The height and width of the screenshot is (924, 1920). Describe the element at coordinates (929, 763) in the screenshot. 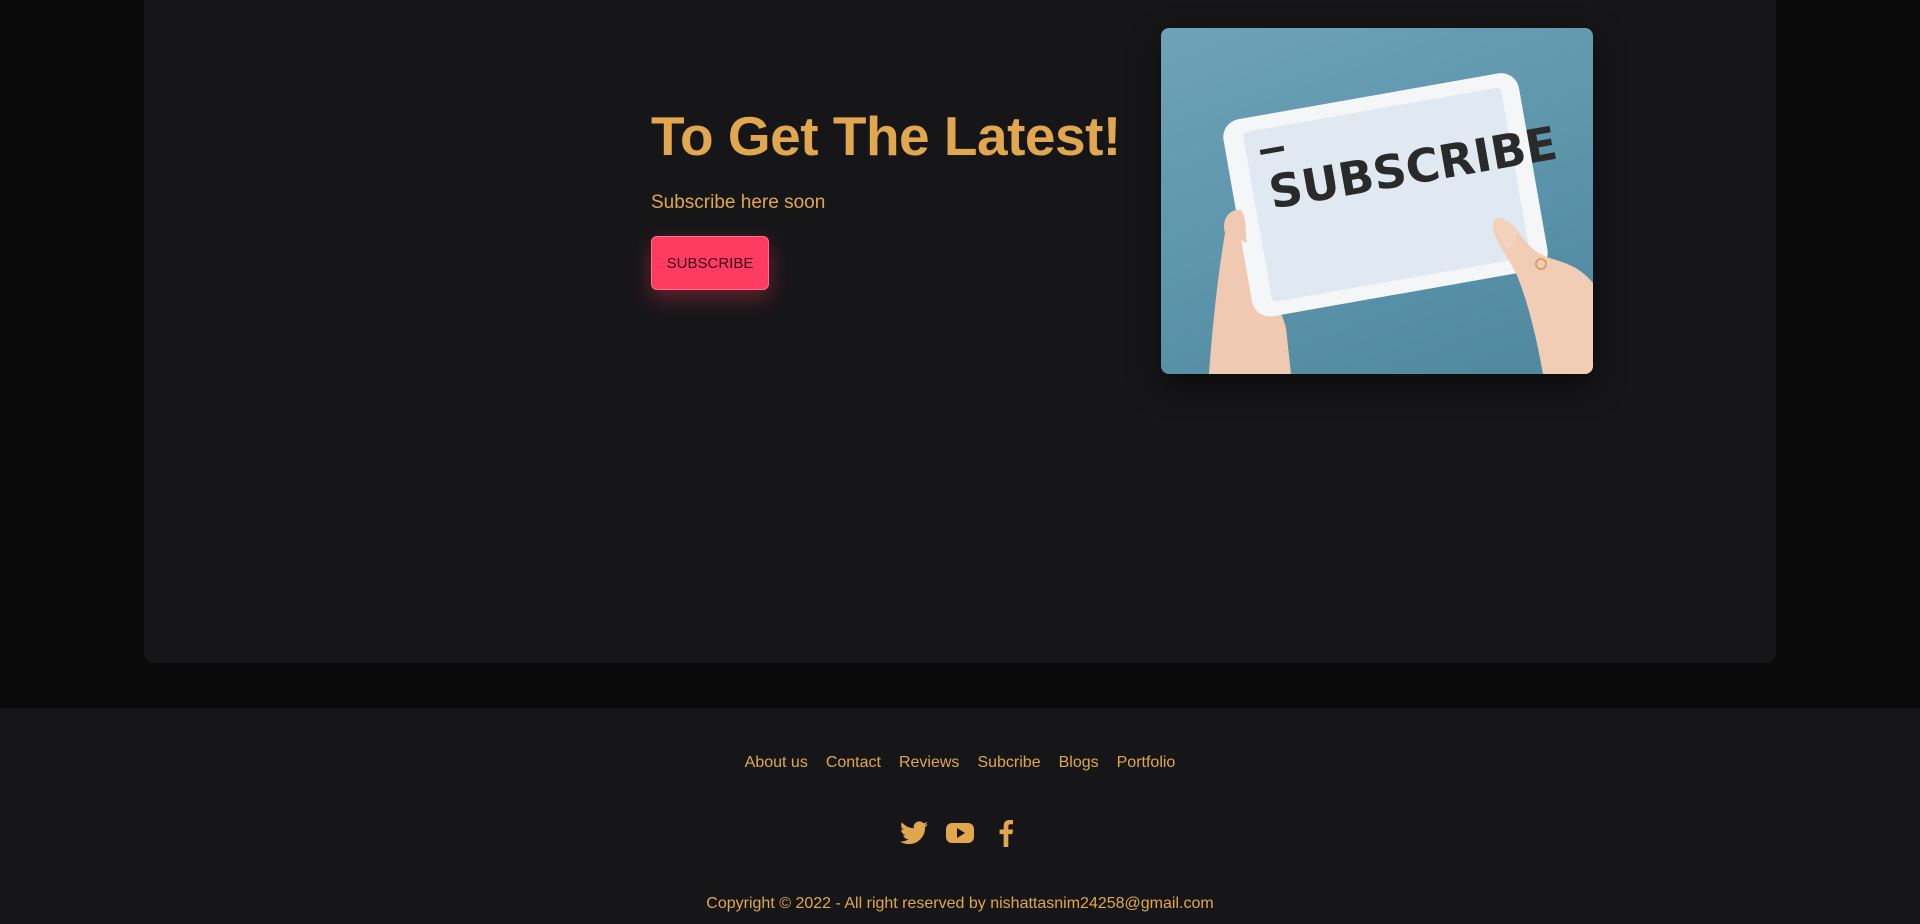

I see `footer-link-reviews: Reviews` at that location.